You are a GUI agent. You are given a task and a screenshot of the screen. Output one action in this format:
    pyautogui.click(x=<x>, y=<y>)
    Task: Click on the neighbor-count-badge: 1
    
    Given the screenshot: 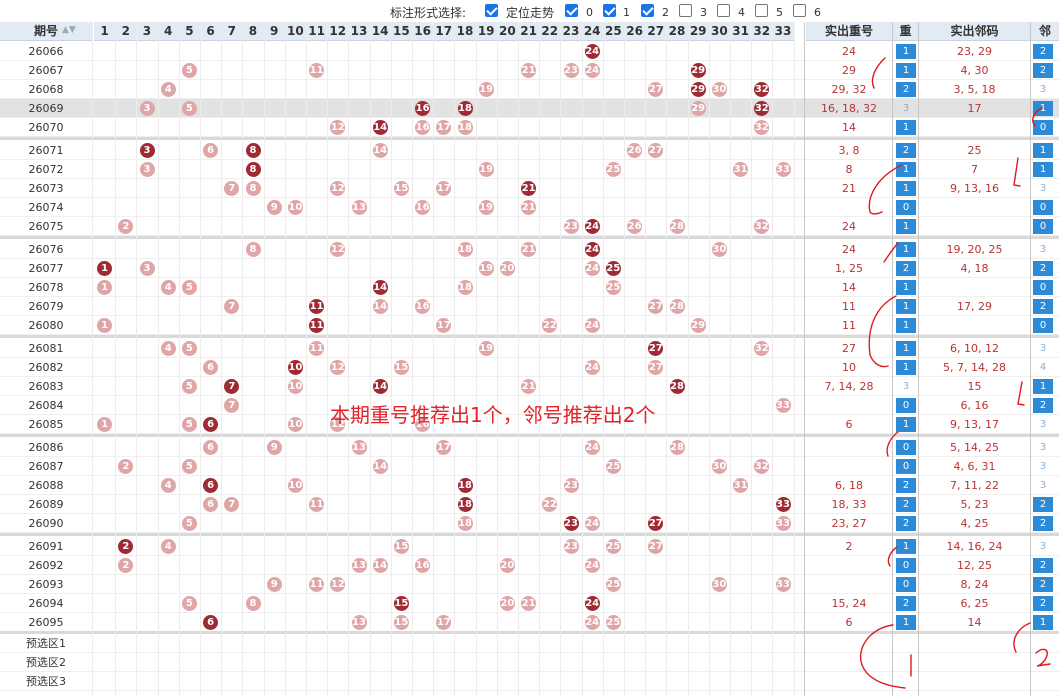 What is the action you would take?
    pyautogui.click(x=1043, y=622)
    